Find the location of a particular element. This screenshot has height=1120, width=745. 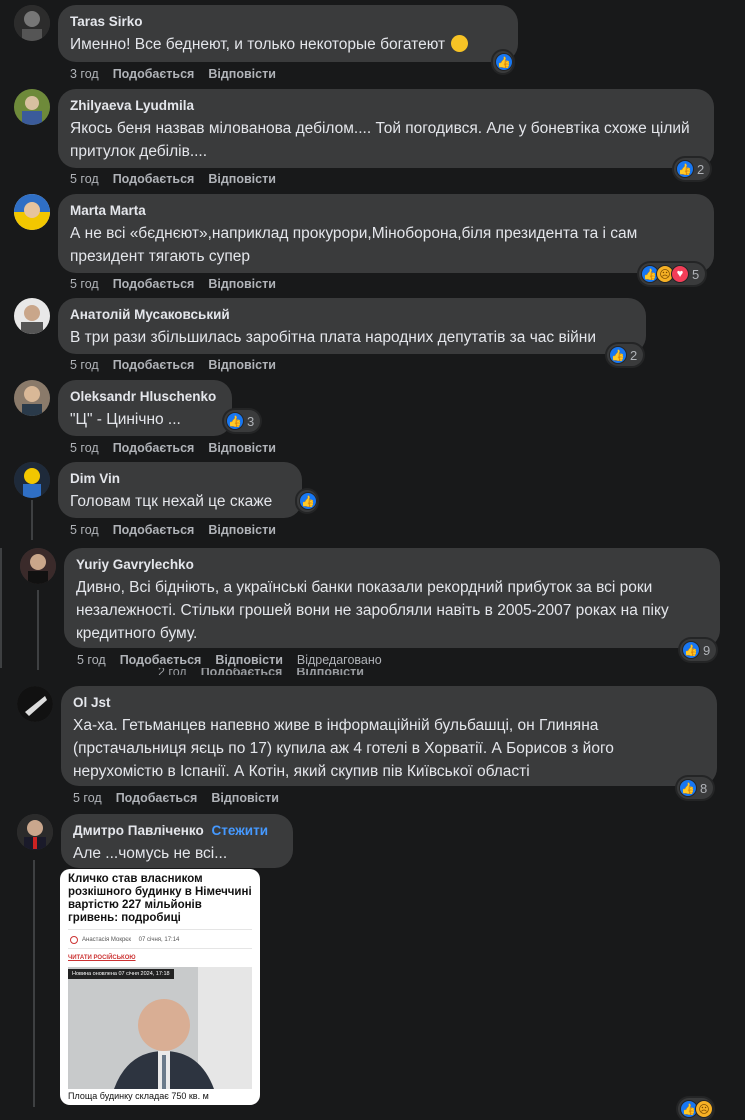

comment-actions: 3 год Подобається Відповісти is located at coordinates (180, 74).